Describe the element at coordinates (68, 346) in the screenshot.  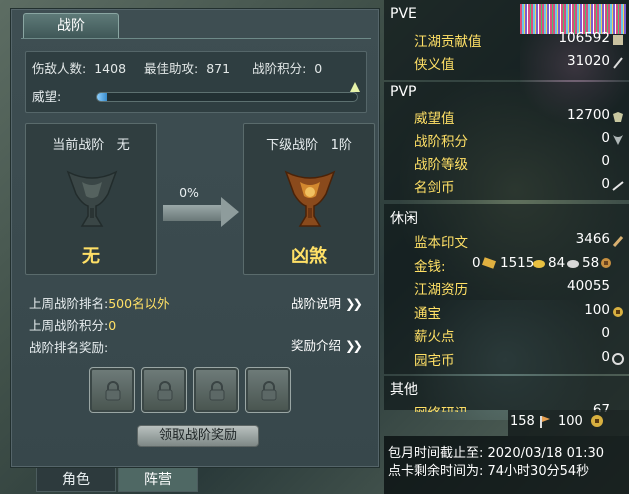
I see `reward-row: 战阶排名奖励:` at that location.